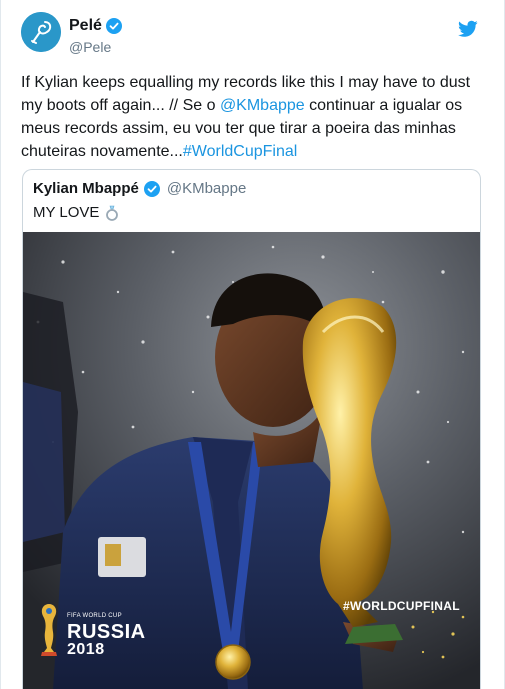 The height and width of the screenshot is (689, 505). What do you see at coordinates (86, 188) in the screenshot?
I see `quoted-author-name: Kylian Mbappé` at bounding box center [86, 188].